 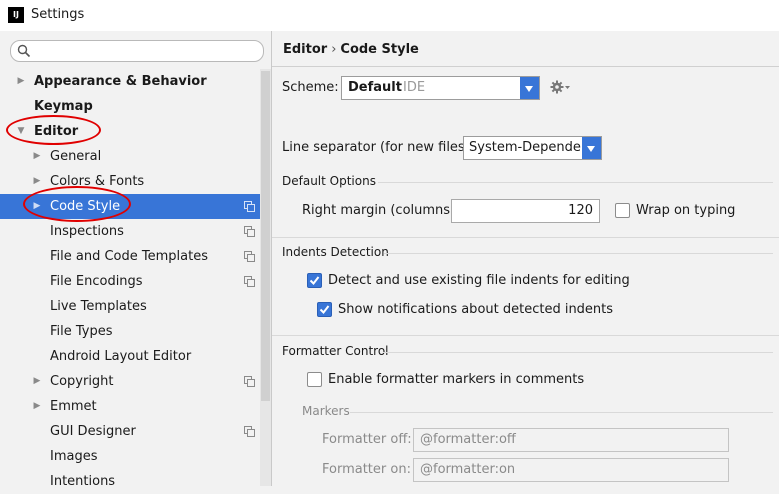 I want to click on search-icon, so click(x=24, y=51).